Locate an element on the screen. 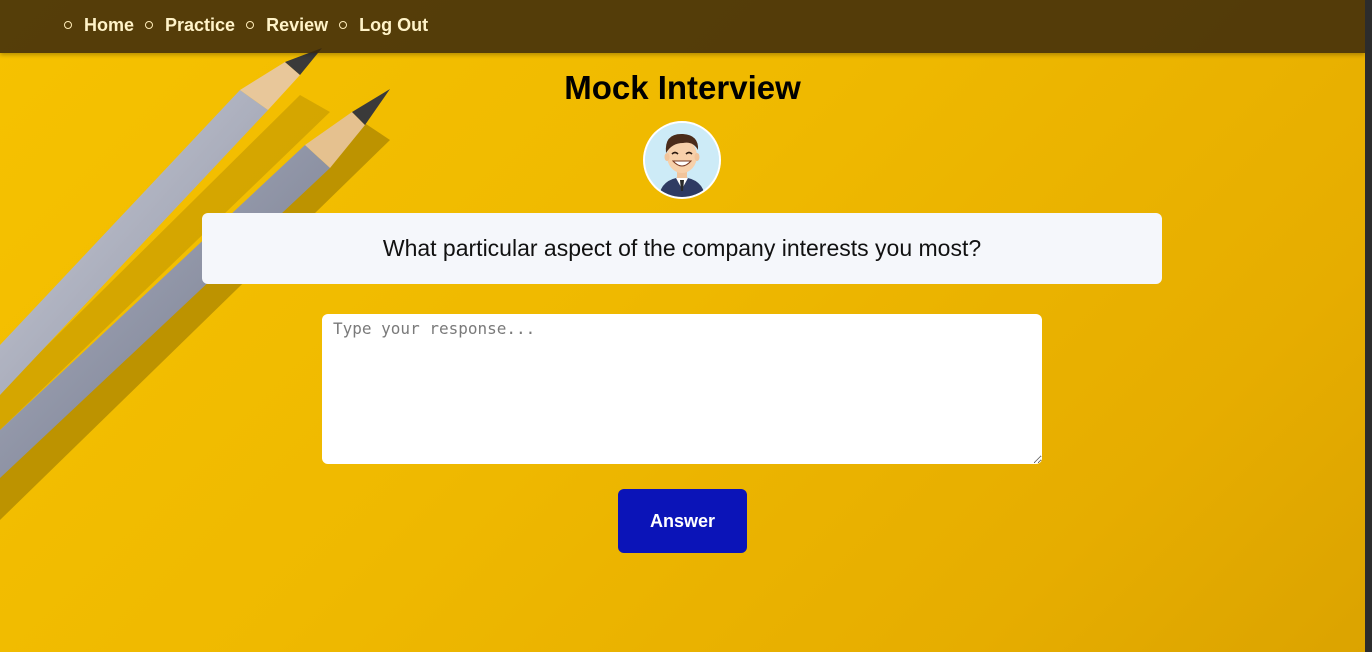  page-title: Mock Interview is located at coordinates (682, 87).